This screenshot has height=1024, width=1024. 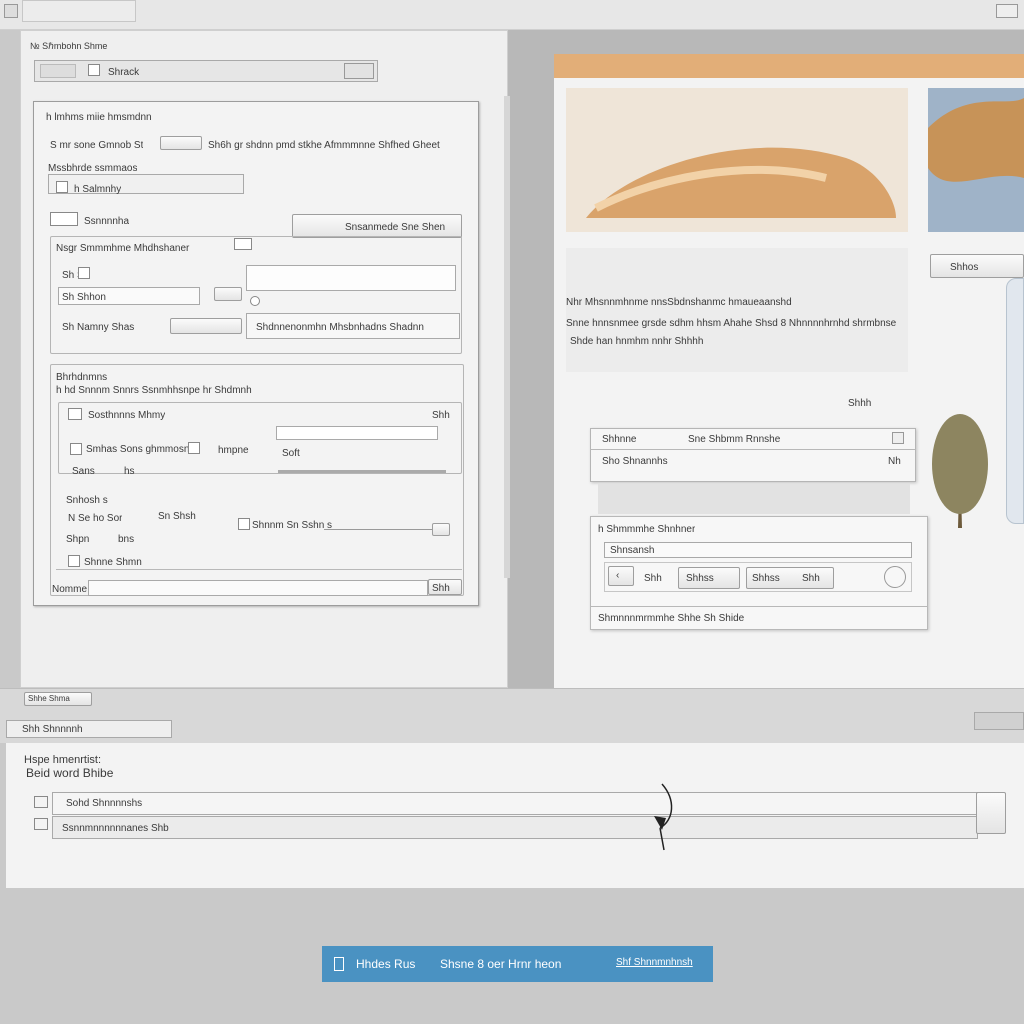 I want to click on lbl-b-right: hmpne, so click(x=233, y=450).